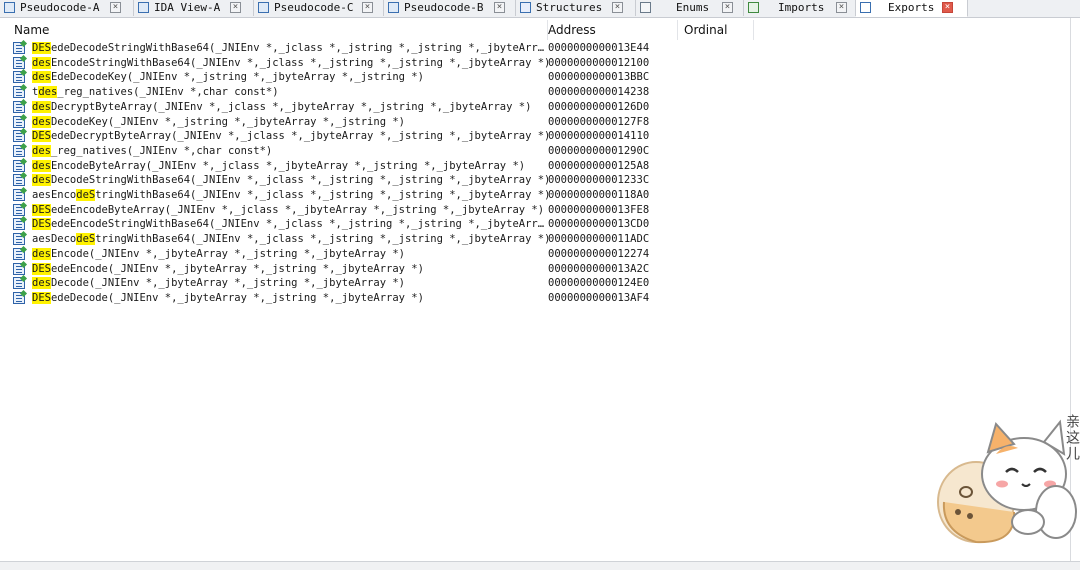  What do you see at coordinates (599, 165) in the screenshot?
I see `export-address: 00000000000125A8` at bounding box center [599, 165].